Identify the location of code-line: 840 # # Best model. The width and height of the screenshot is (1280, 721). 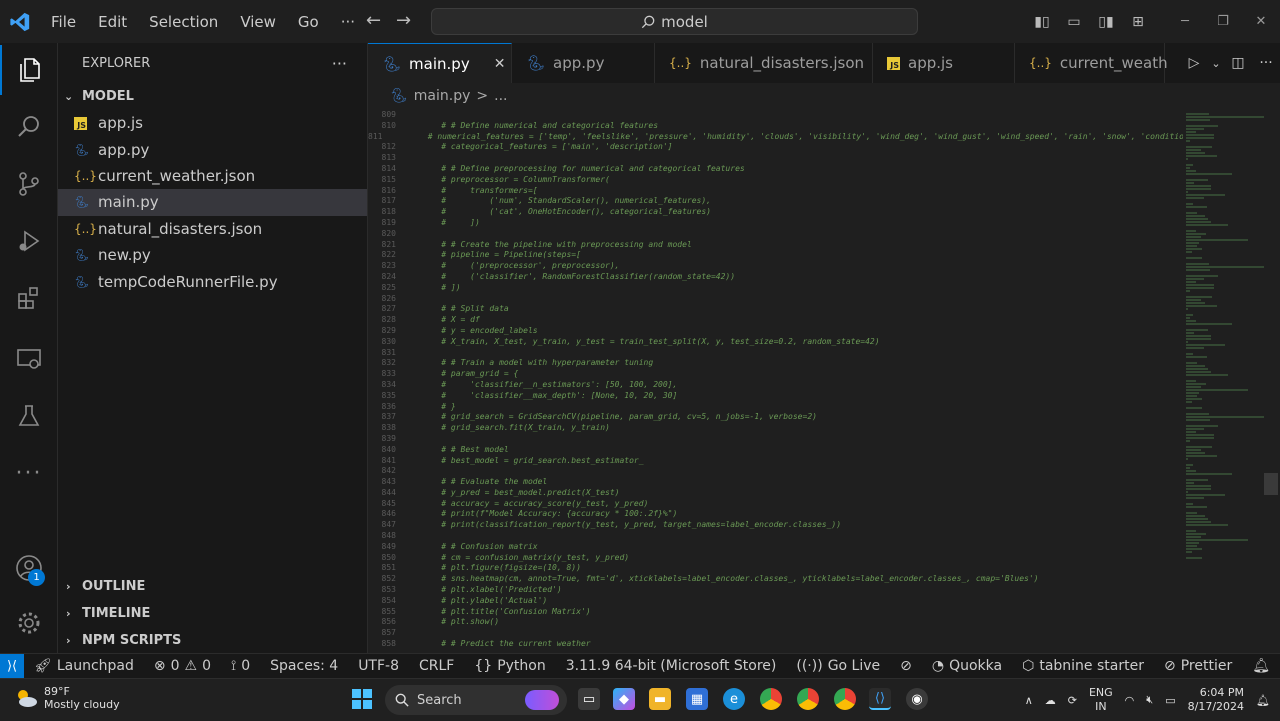
(775, 450).